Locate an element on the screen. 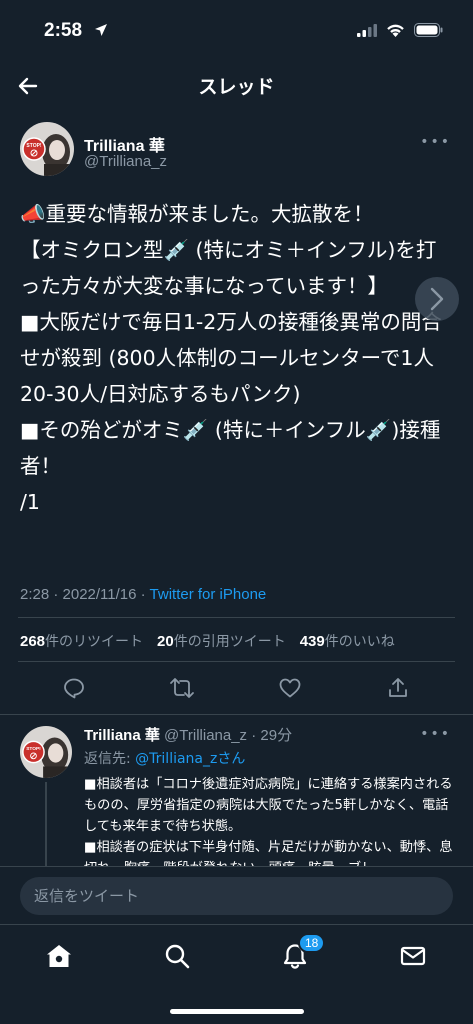 Image resolution: width=473 pixels, height=1024 pixels. reply-to-handle: @Trilliana_zさん is located at coordinates (190, 759).